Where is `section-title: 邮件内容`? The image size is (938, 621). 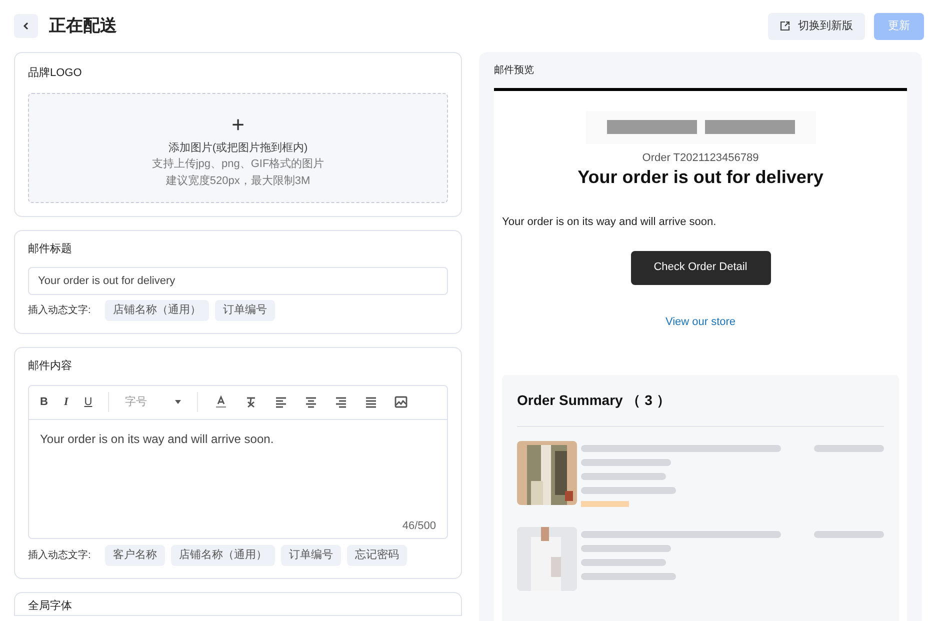
section-title: 邮件内容 is located at coordinates (50, 366).